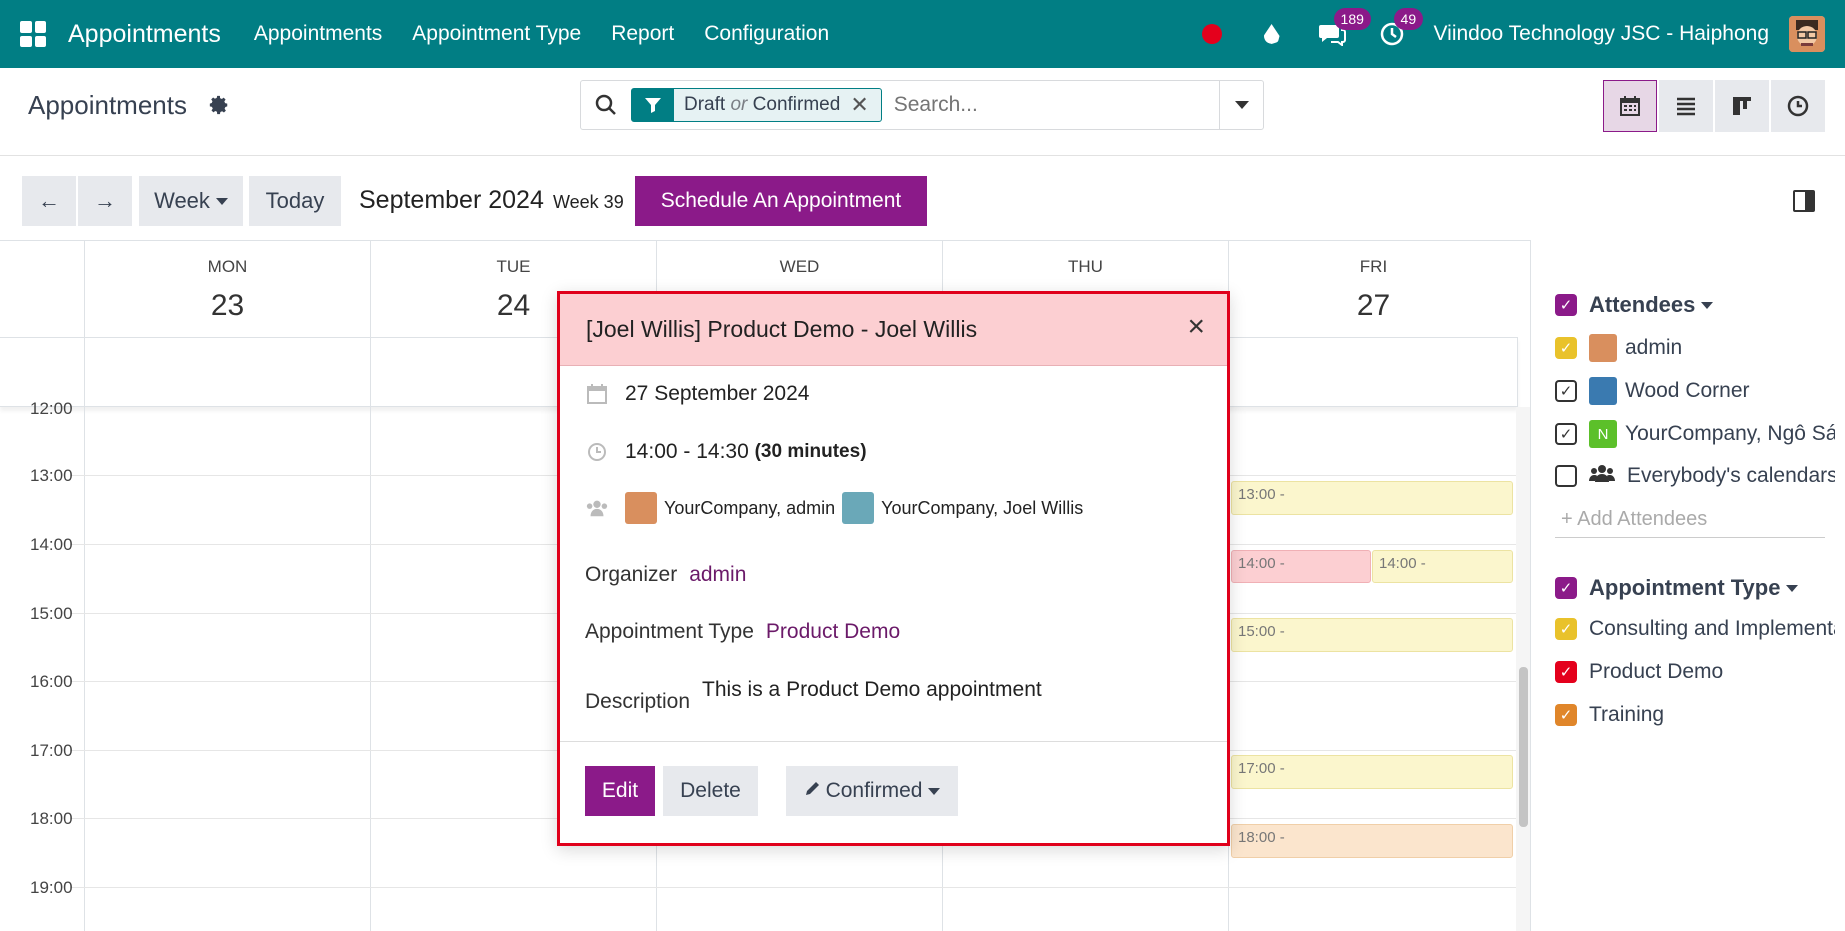 The image size is (1845, 931). I want to click on filter-facet: Draft or Confirmed ✕, so click(756, 105).